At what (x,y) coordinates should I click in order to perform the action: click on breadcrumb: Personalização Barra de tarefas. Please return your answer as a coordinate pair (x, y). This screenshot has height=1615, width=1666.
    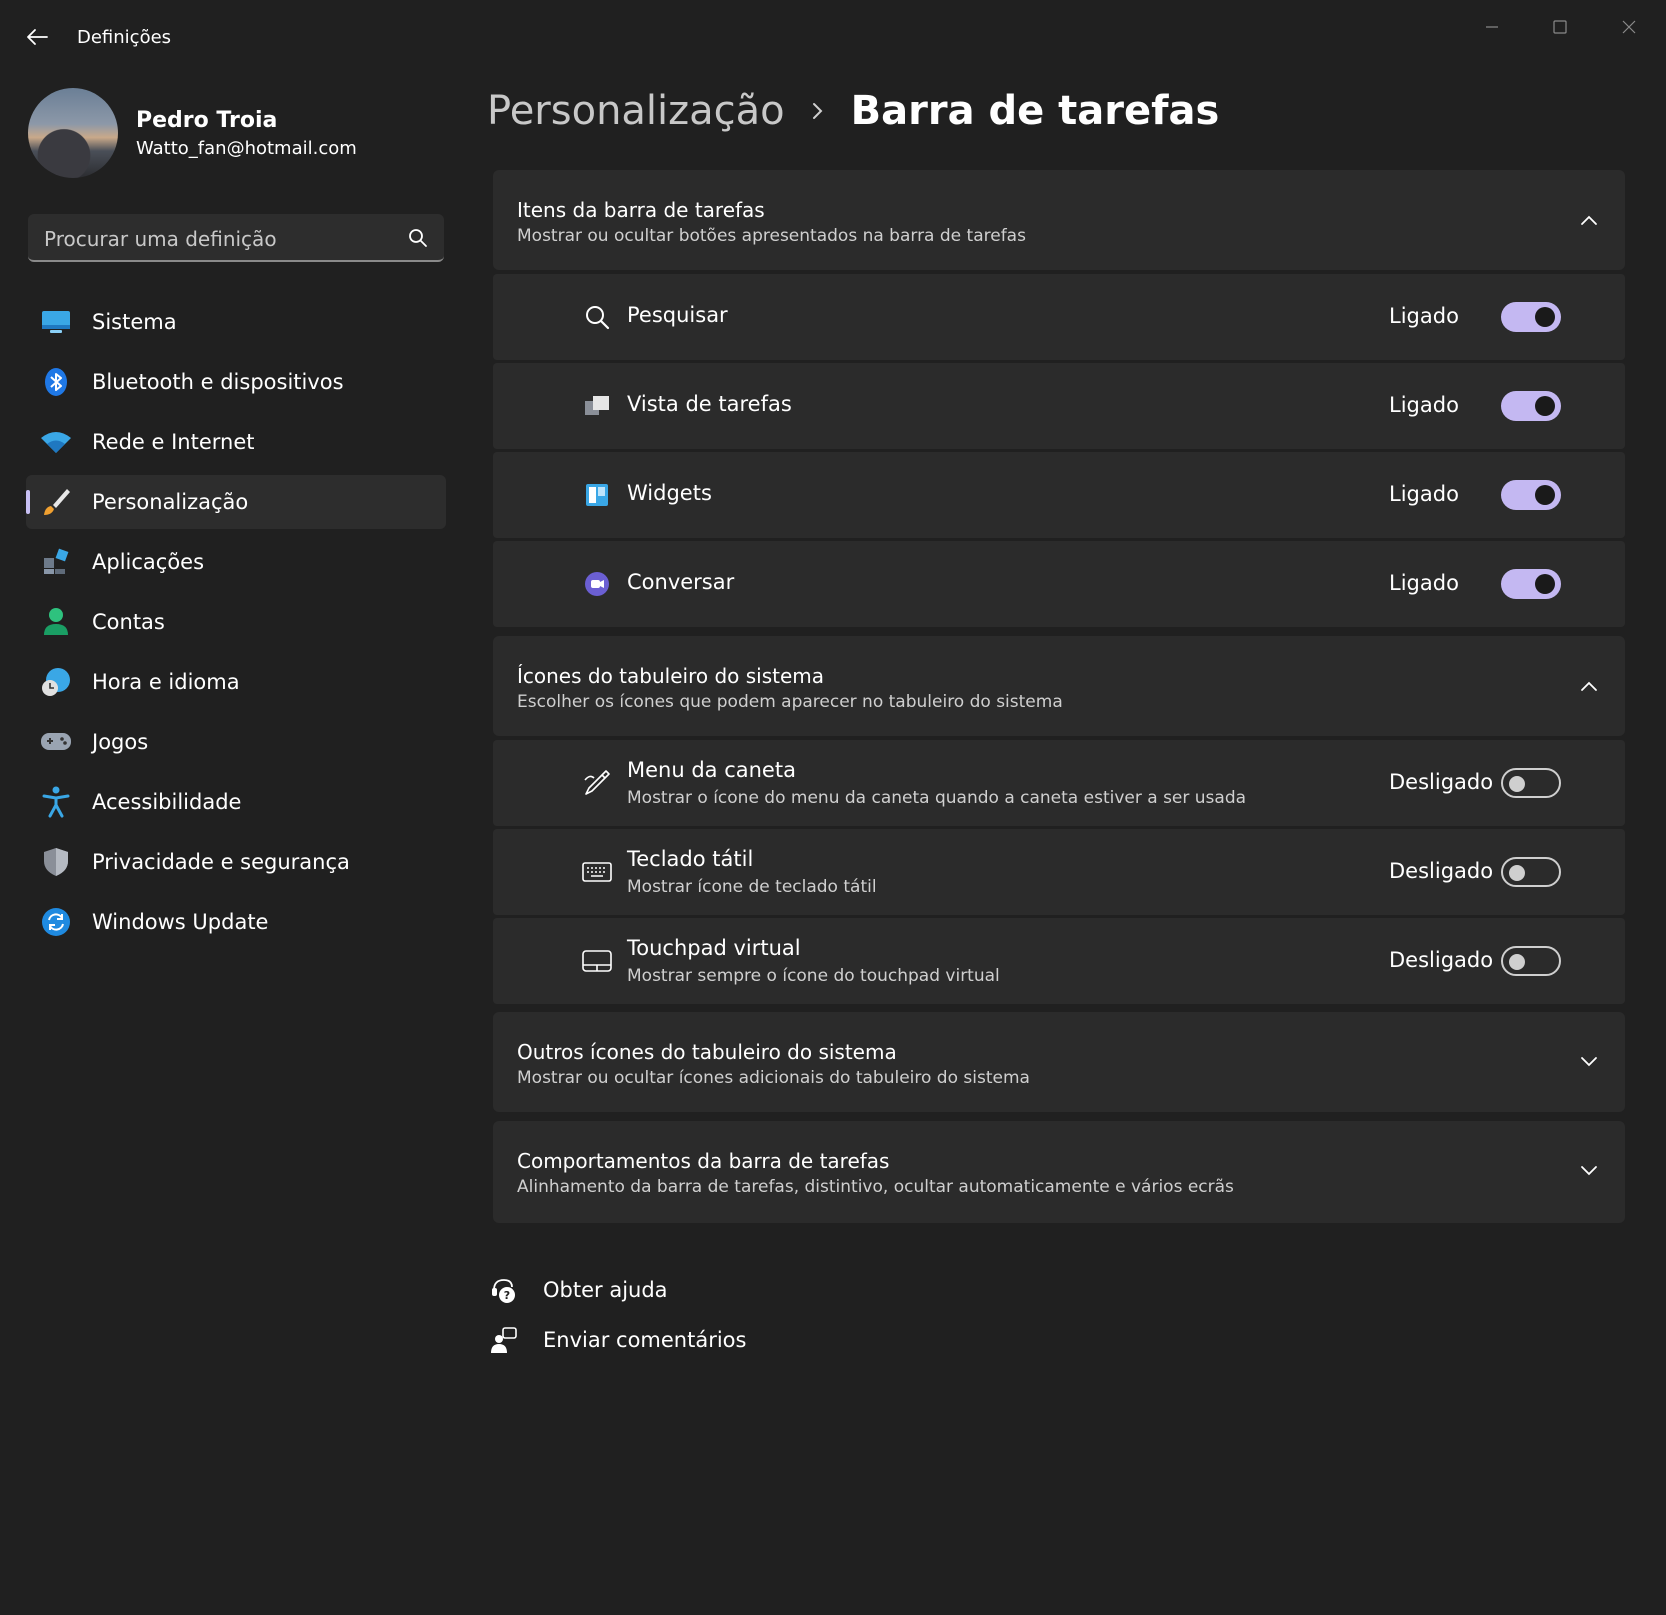
    Looking at the image, I should click on (853, 111).